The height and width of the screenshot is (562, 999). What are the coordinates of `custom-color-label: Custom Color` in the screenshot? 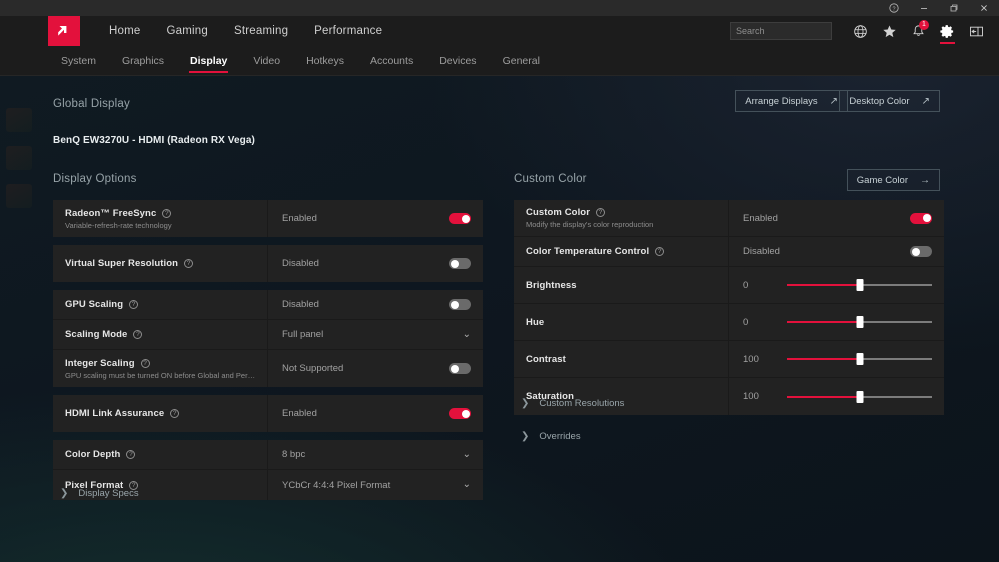 It's located at (558, 212).